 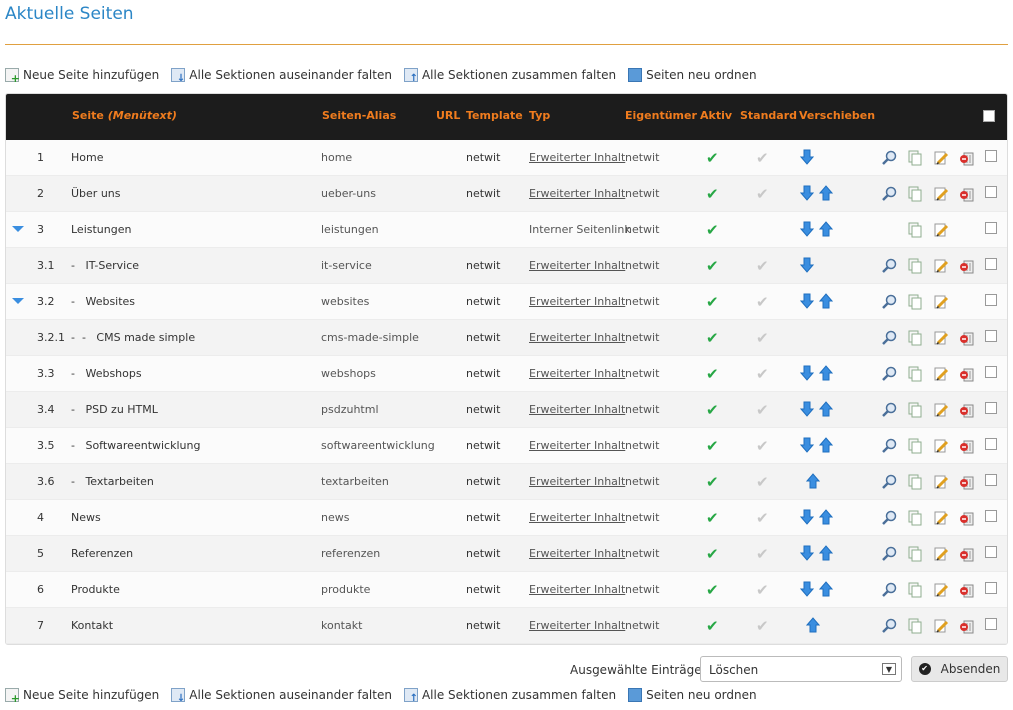 I want to click on page-name-link: Kontakt, so click(x=92, y=625).